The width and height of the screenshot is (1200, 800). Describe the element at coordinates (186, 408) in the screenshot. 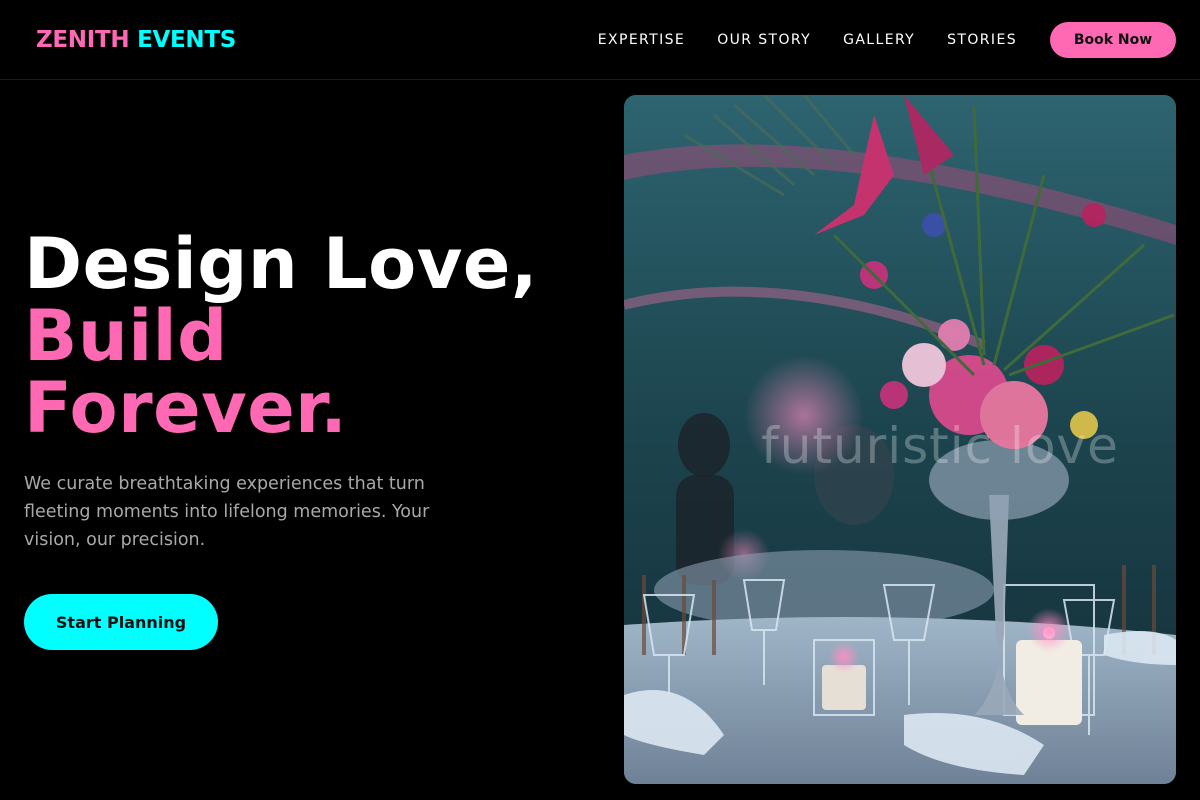

I see `hero-title-line-3: Forever.` at that location.